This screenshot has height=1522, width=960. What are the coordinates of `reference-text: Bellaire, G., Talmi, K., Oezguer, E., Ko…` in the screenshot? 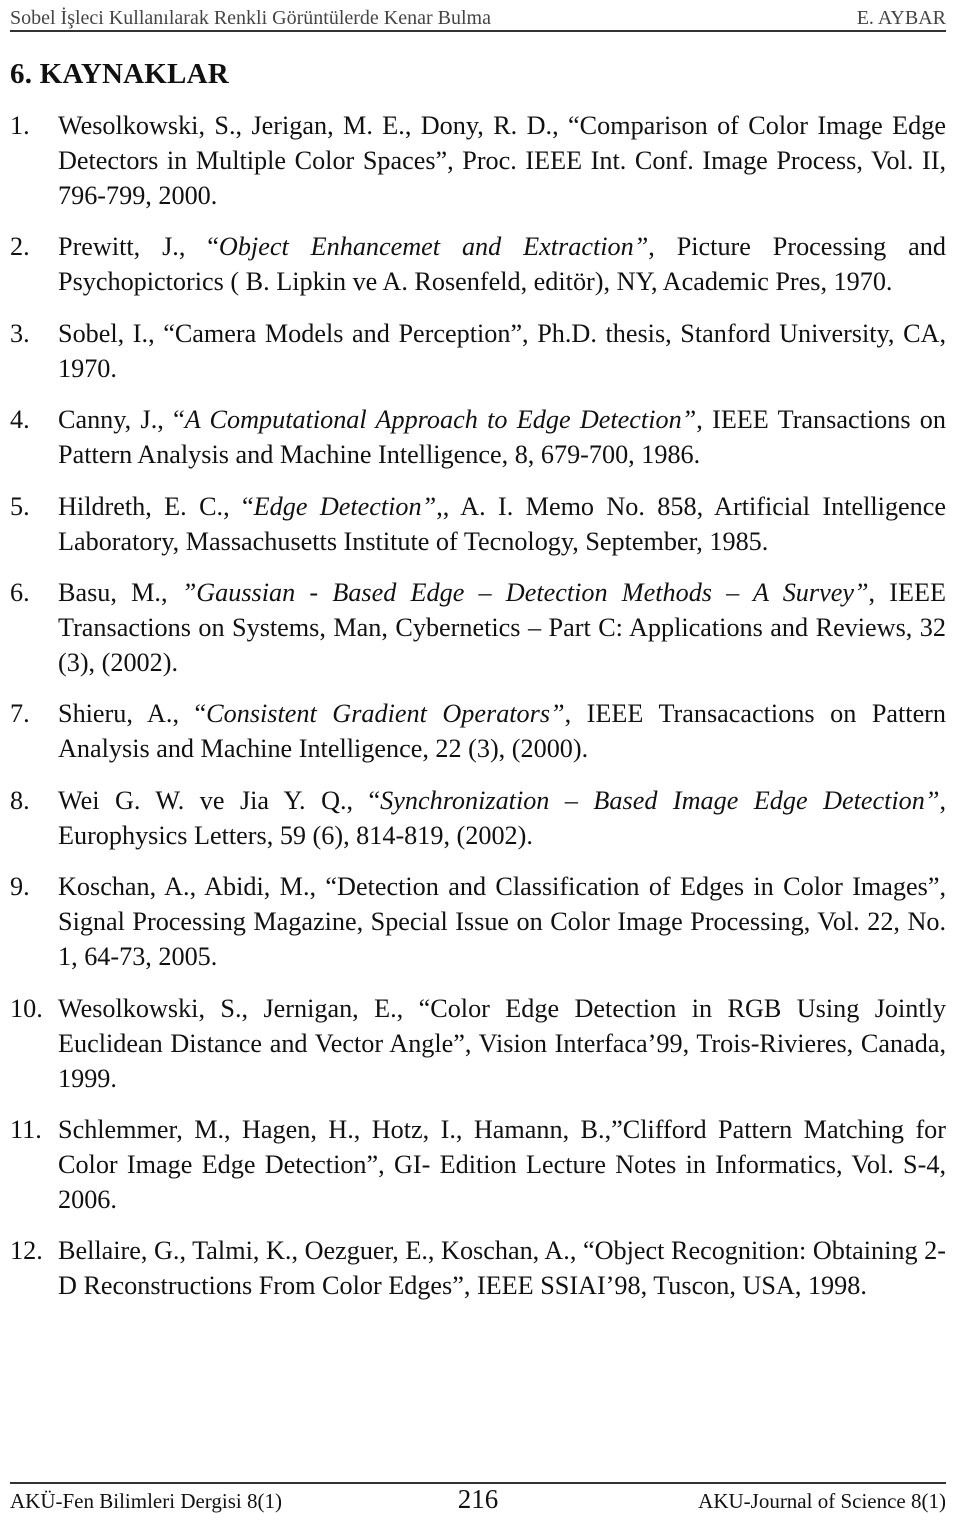 It's located at (502, 1268).